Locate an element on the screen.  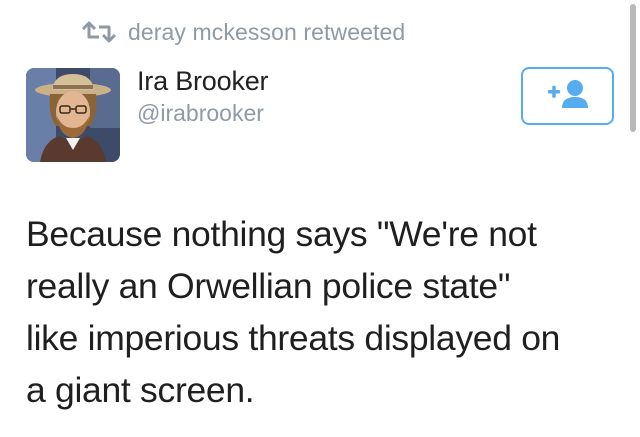
follow-button is located at coordinates (567, 96).